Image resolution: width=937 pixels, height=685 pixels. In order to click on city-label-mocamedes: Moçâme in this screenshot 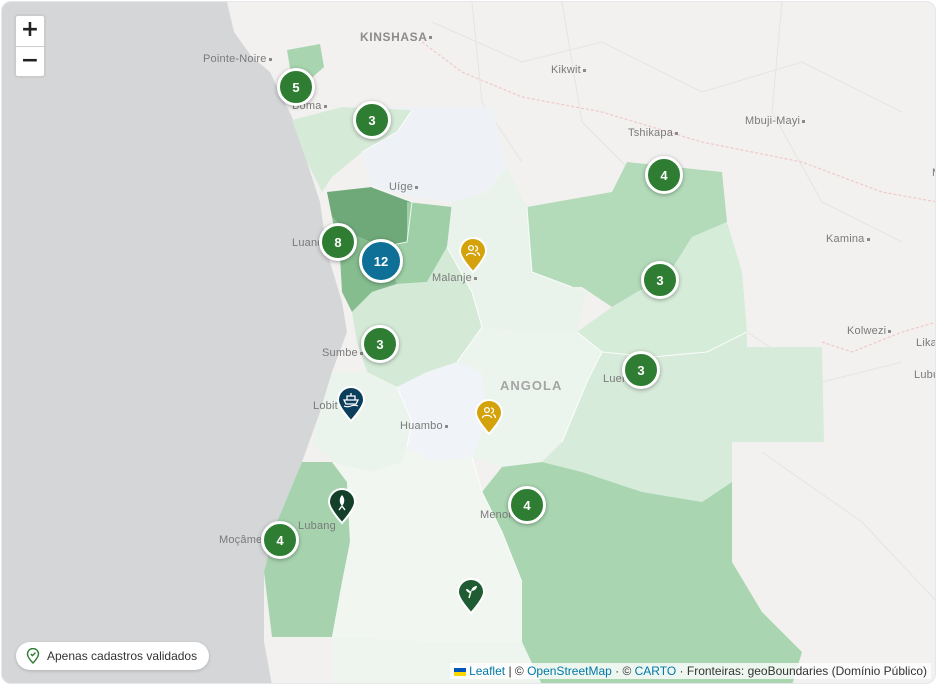, I will do `click(241, 540)`.